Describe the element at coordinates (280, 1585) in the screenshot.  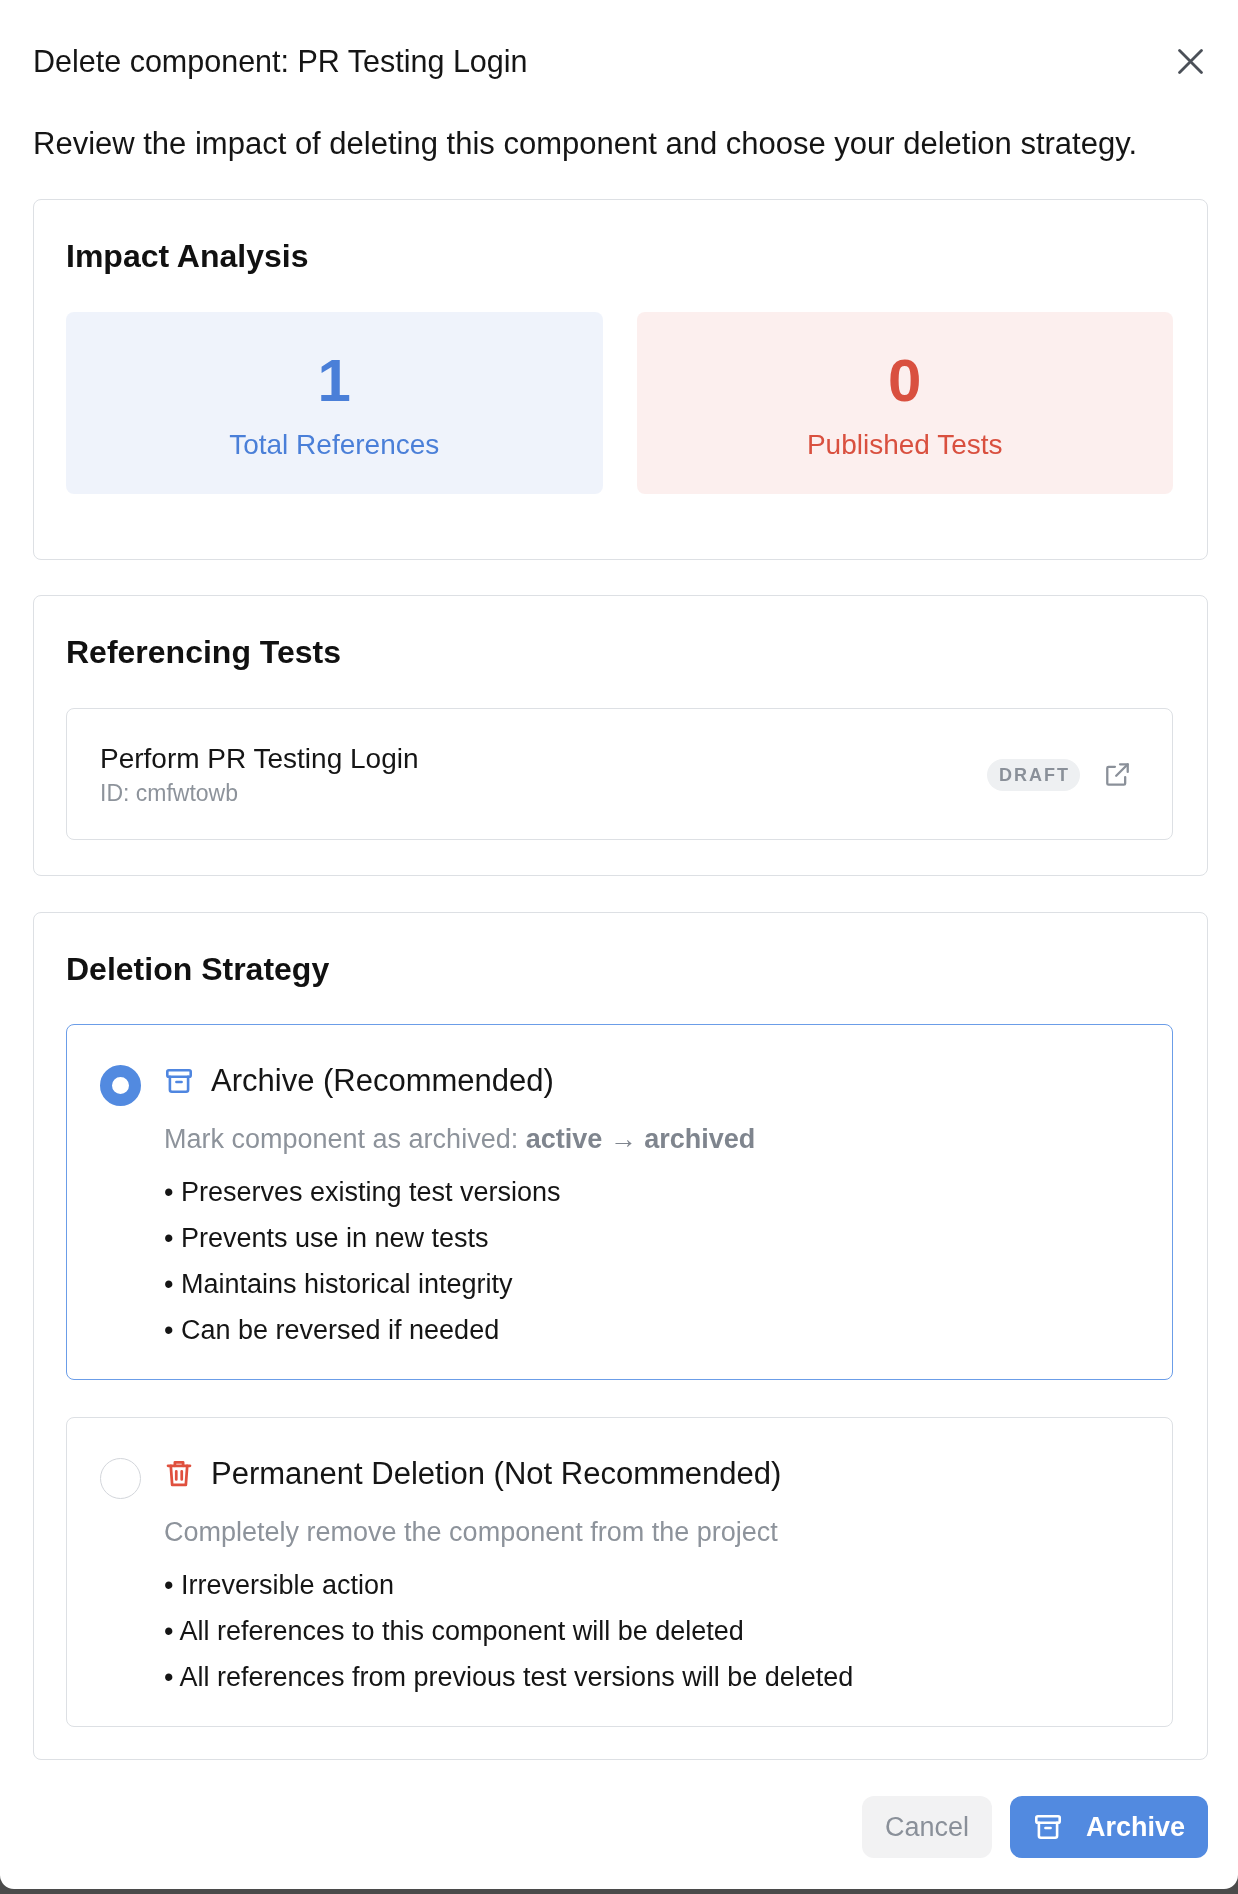
I see `option-point: • Irreversible action` at that location.